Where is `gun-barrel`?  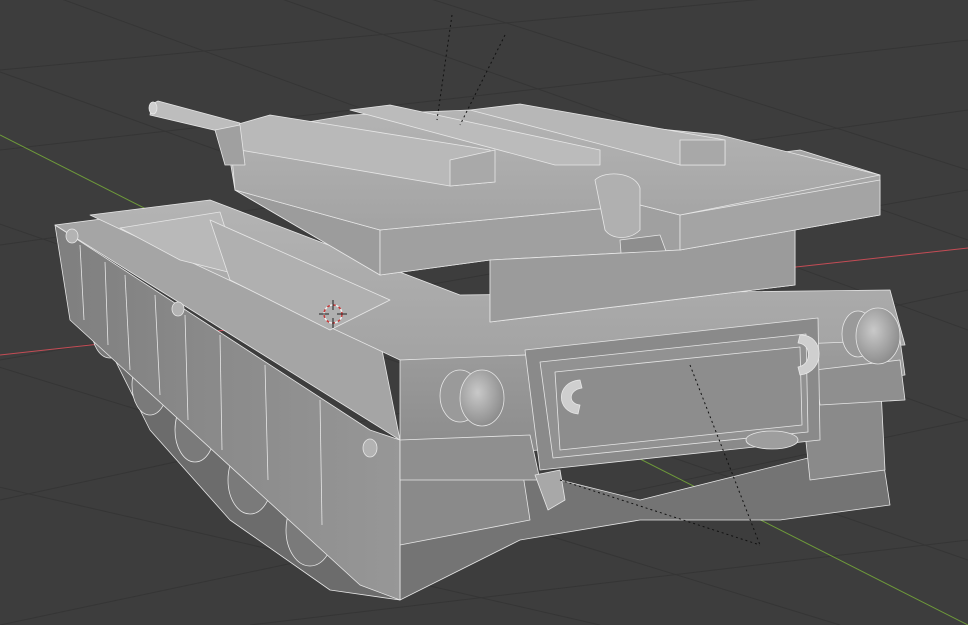
gun-barrel is located at coordinates (197, 133).